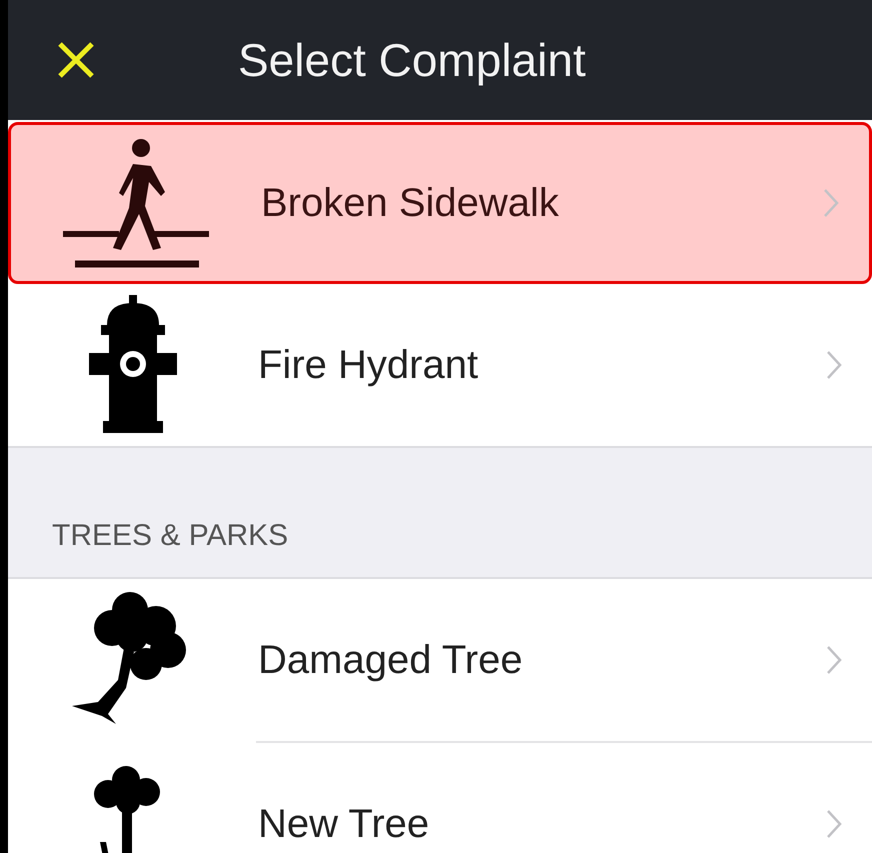 Image resolution: width=872 pixels, height=853 pixels. What do you see at coordinates (412, 60) in the screenshot?
I see `screen-title: Select Complaint` at bounding box center [412, 60].